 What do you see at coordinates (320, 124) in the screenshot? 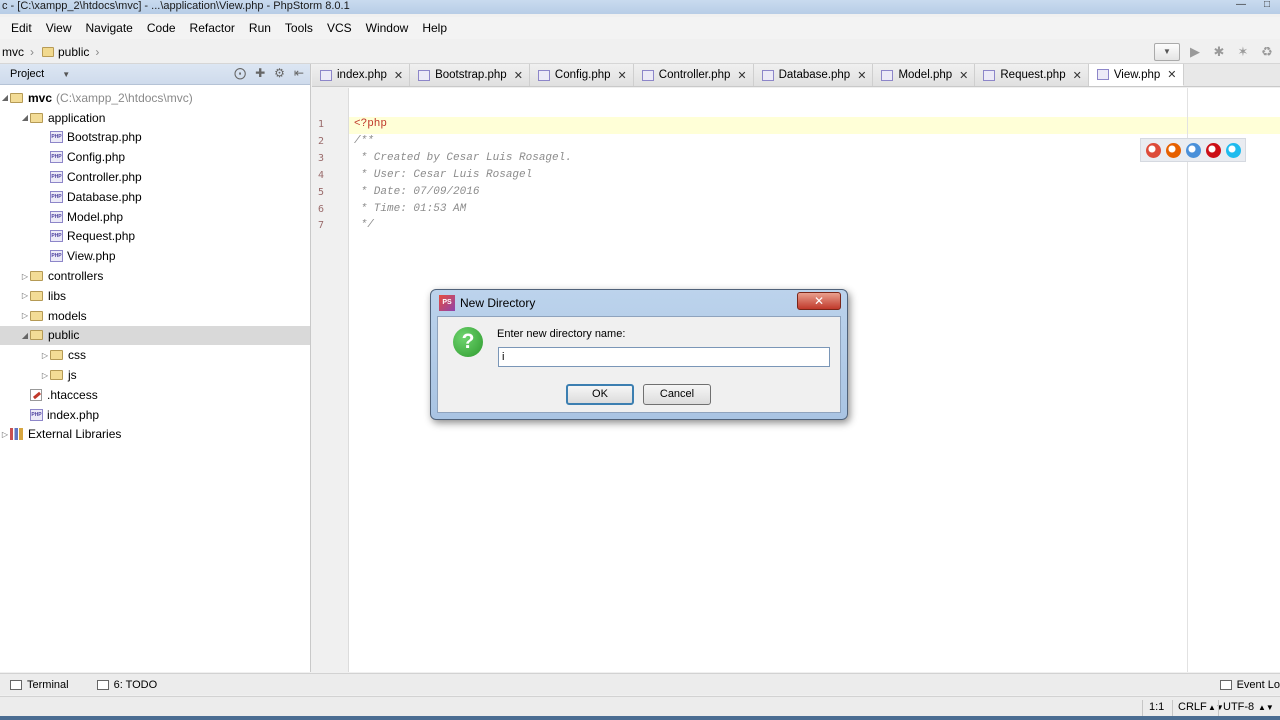
I see `line-number: 1` at bounding box center [320, 124].